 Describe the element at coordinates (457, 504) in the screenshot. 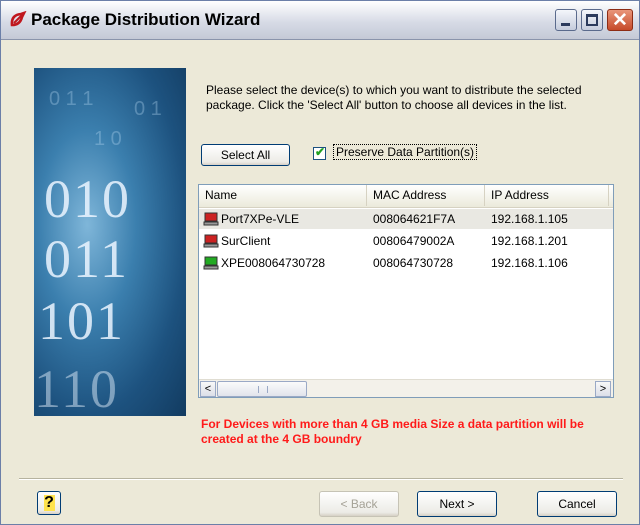

I see `next-button: Next >` at that location.